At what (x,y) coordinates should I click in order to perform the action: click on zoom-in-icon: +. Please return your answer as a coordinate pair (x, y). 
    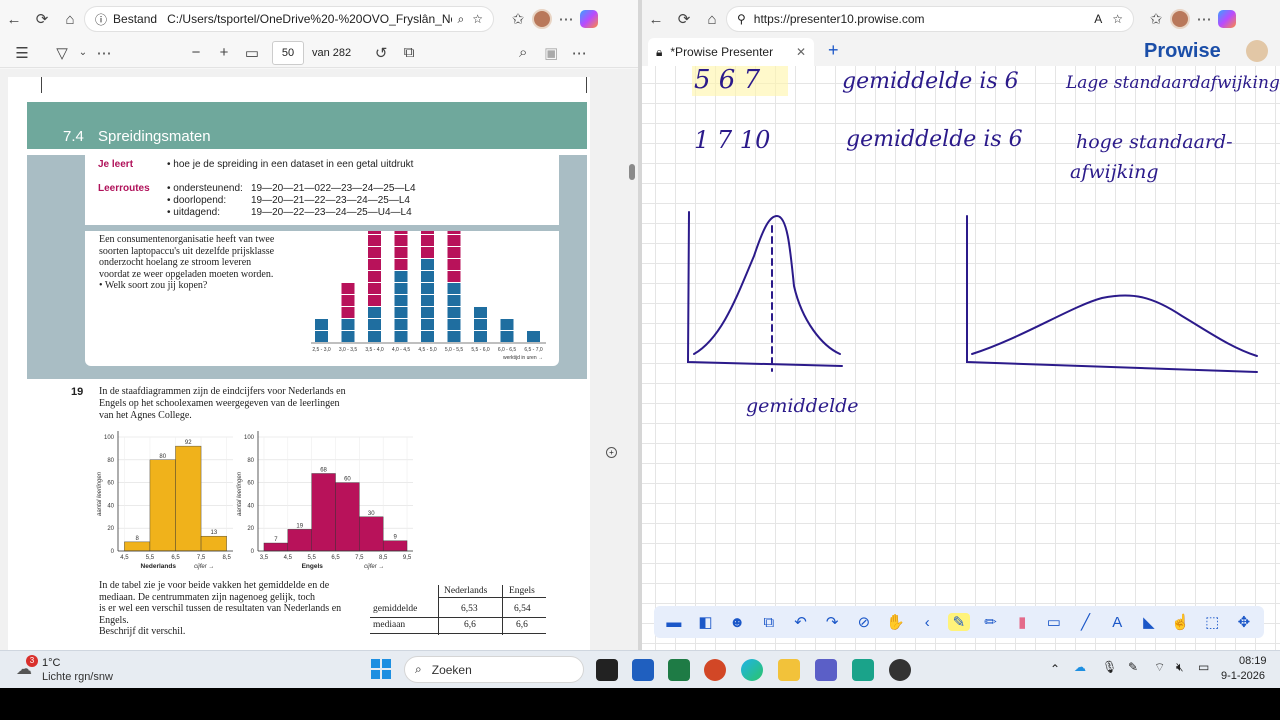
    Looking at the image, I should click on (224, 53).